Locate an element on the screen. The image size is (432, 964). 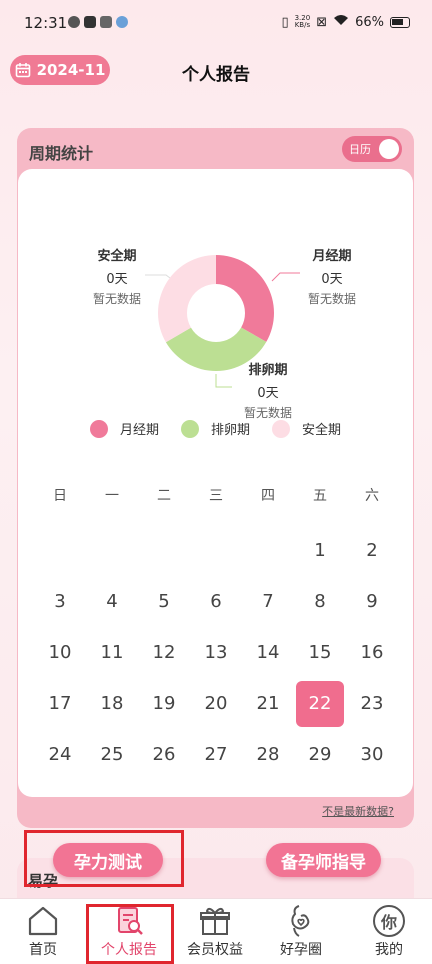
calendar-day: 7 is located at coordinates (268, 601).